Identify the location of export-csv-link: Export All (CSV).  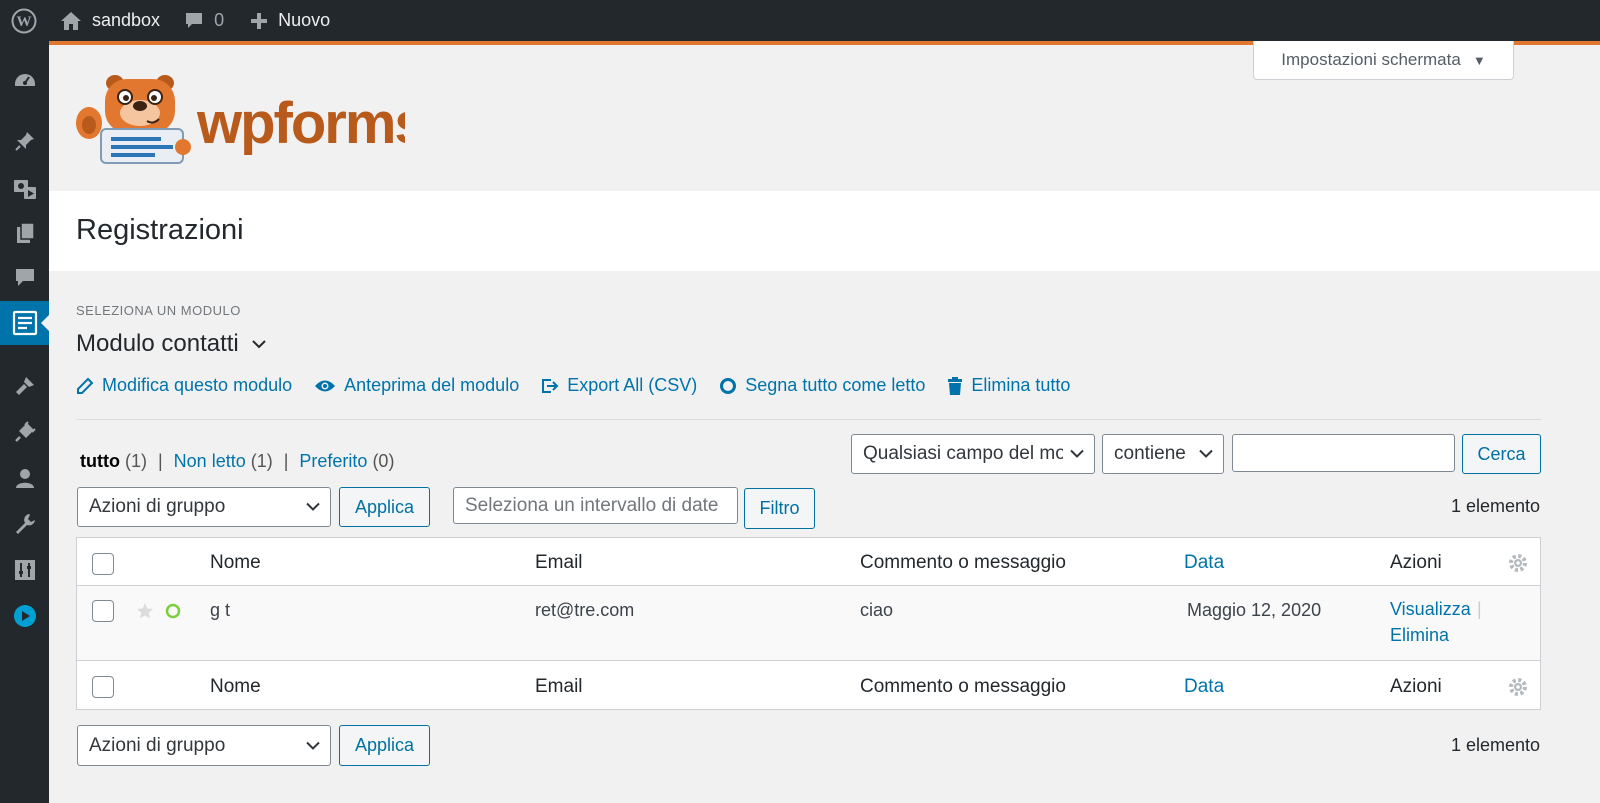
(619, 385).